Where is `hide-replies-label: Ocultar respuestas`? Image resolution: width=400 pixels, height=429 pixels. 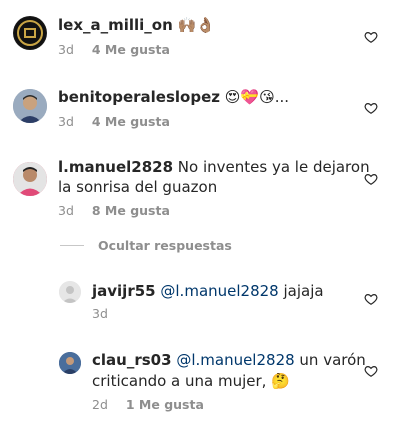
hide-replies-label: Ocultar respuestas is located at coordinates (165, 245).